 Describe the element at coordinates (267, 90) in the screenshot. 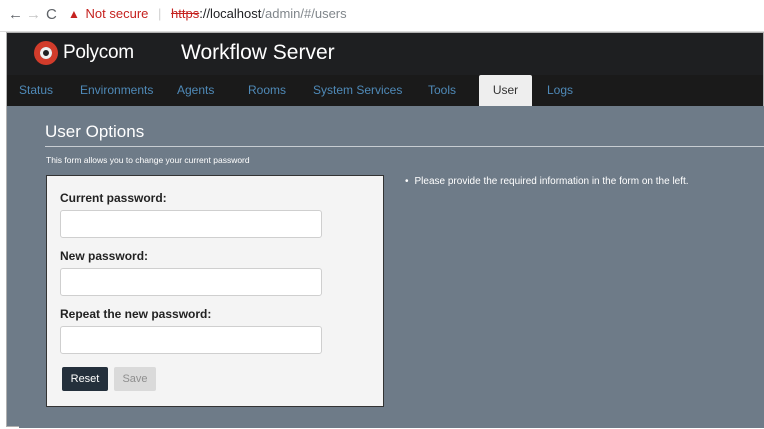

I see `tab-rooms: Rooms` at that location.